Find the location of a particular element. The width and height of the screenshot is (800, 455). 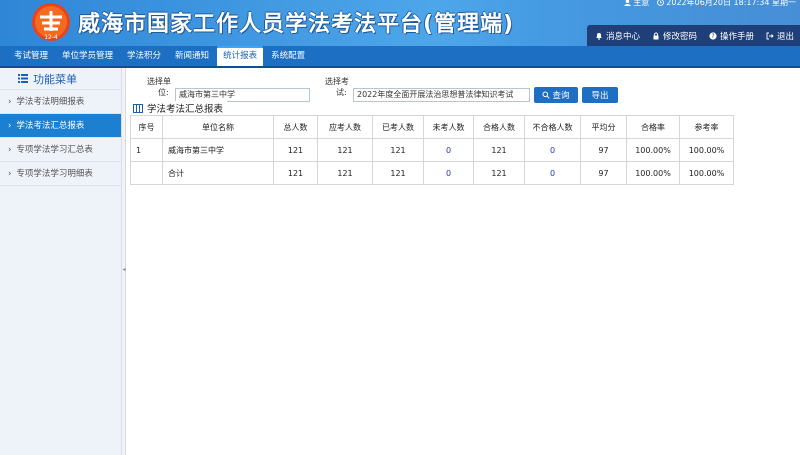

table-icon is located at coordinates (138, 108).